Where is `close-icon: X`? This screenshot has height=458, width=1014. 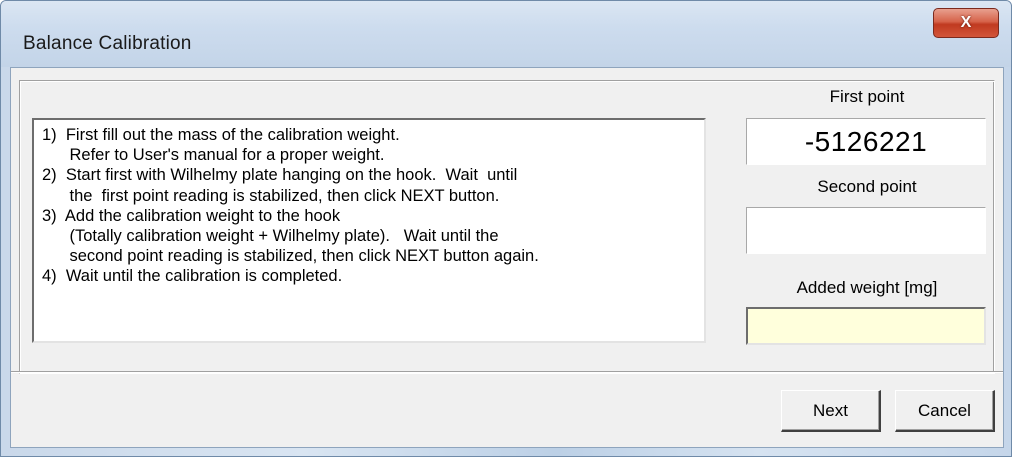 close-icon: X is located at coordinates (966, 22).